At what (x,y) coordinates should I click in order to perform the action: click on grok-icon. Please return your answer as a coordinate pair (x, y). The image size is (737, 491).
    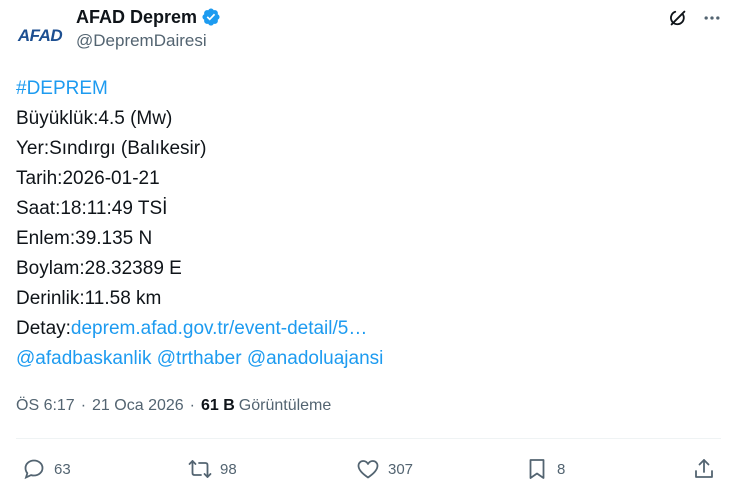
    Looking at the image, I should click on (678, 18).